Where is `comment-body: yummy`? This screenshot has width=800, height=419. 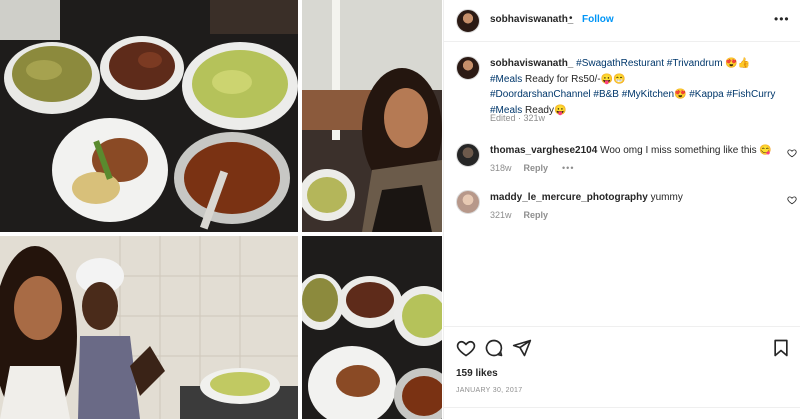
comment-body: yummy is located at coordinates (666, 197).